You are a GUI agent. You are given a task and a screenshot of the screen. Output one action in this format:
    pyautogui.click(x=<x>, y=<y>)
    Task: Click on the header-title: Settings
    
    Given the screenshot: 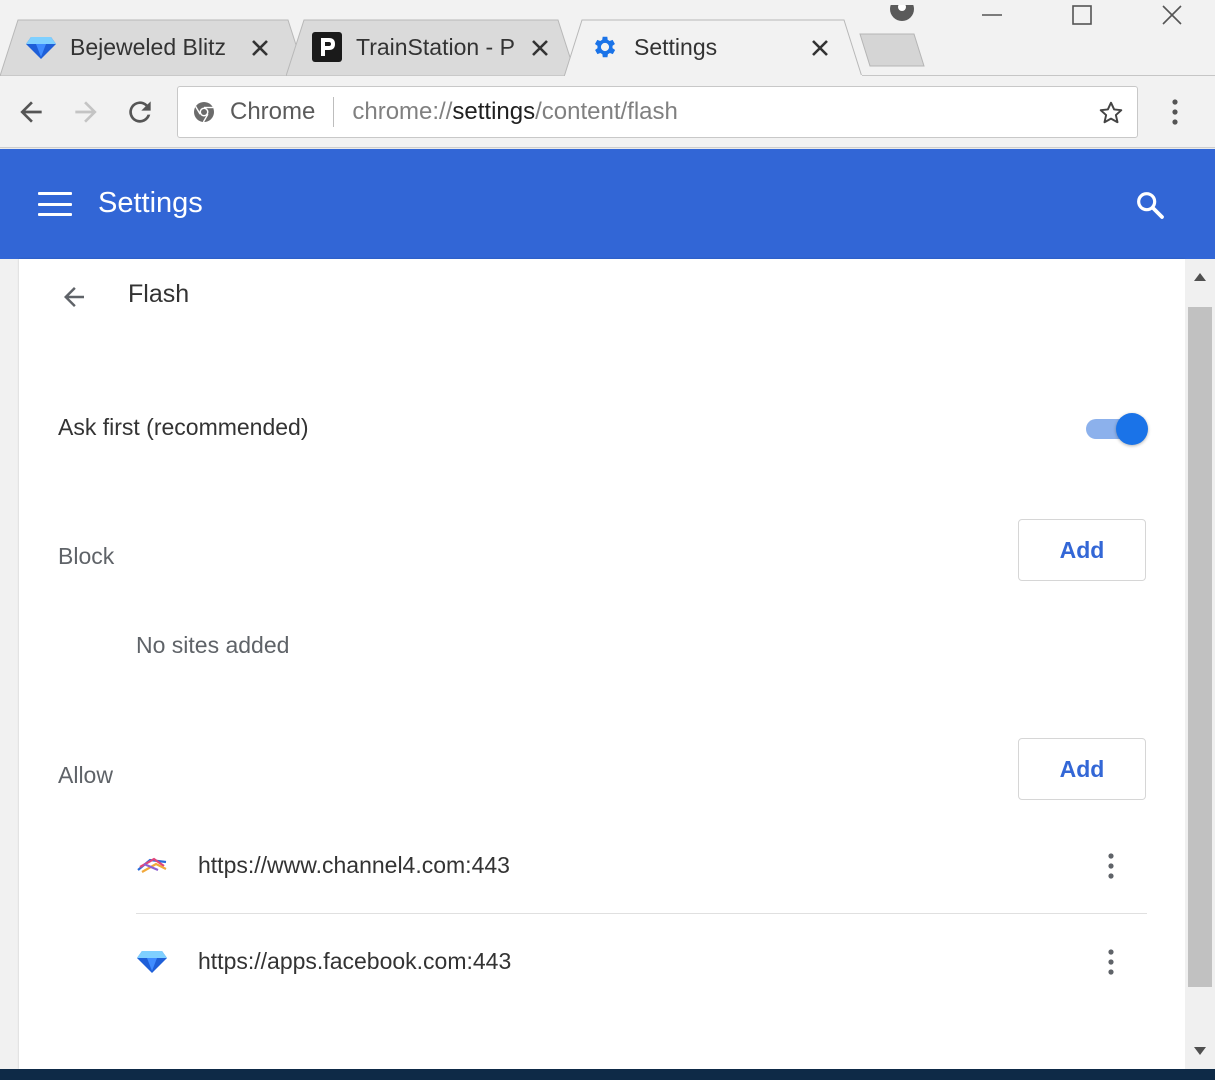 What is the action you would take?
    pyautogui.click(x=150, y=203)
    